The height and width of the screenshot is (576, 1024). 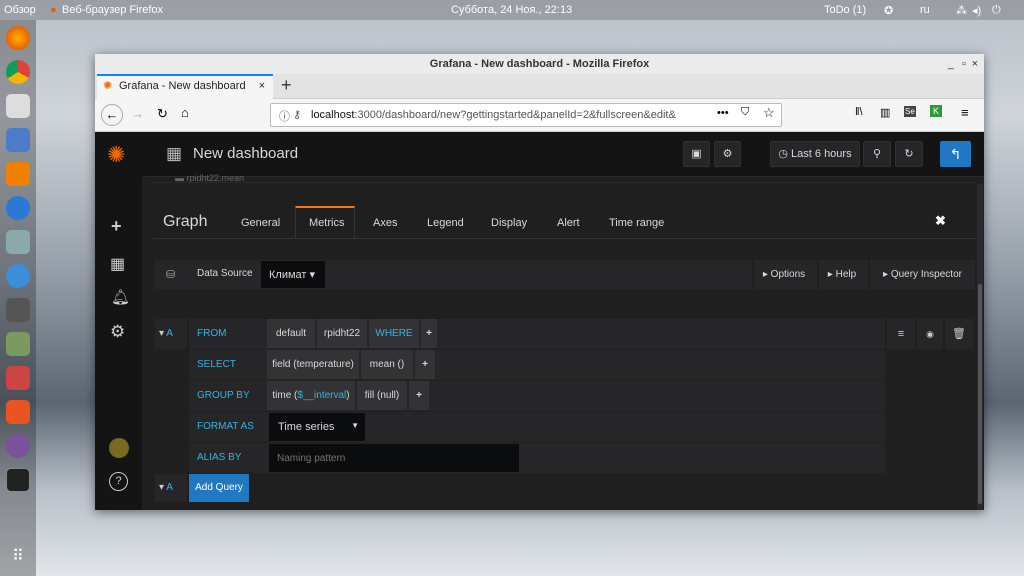 I want to click on alias-input, so click(x=394, y=458).